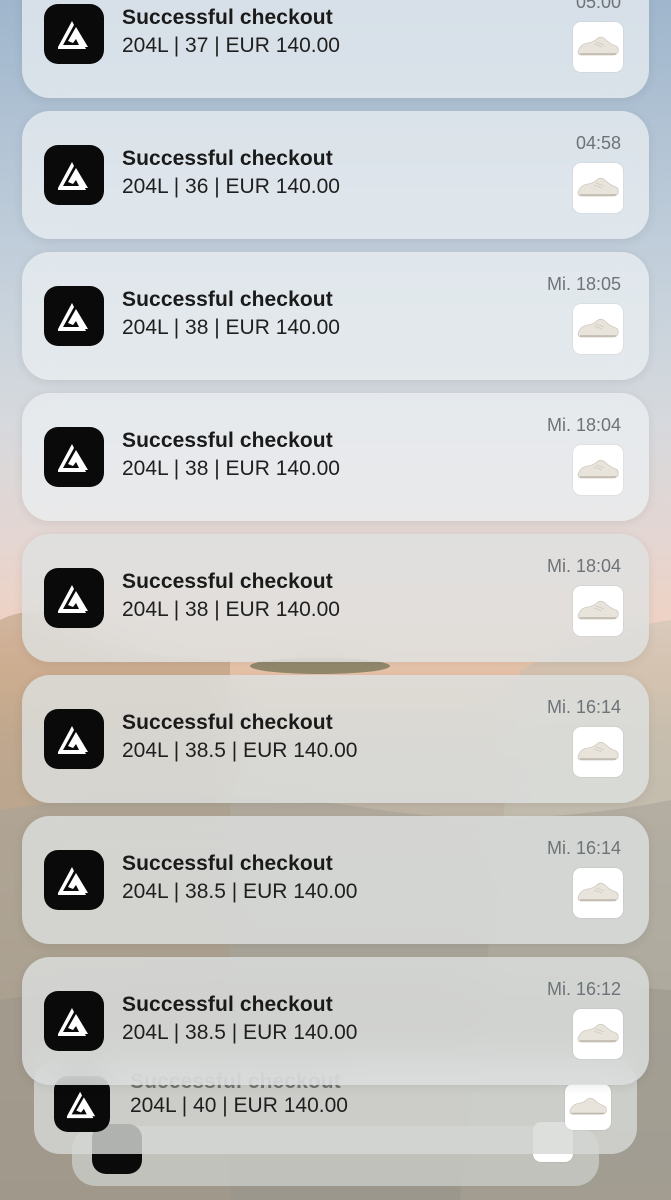 The height and width of the screenshot is (1200, 671). Describe the element at coordinates (598, 143) in the screenshot. I see `notification-time: 04:58` at that location.